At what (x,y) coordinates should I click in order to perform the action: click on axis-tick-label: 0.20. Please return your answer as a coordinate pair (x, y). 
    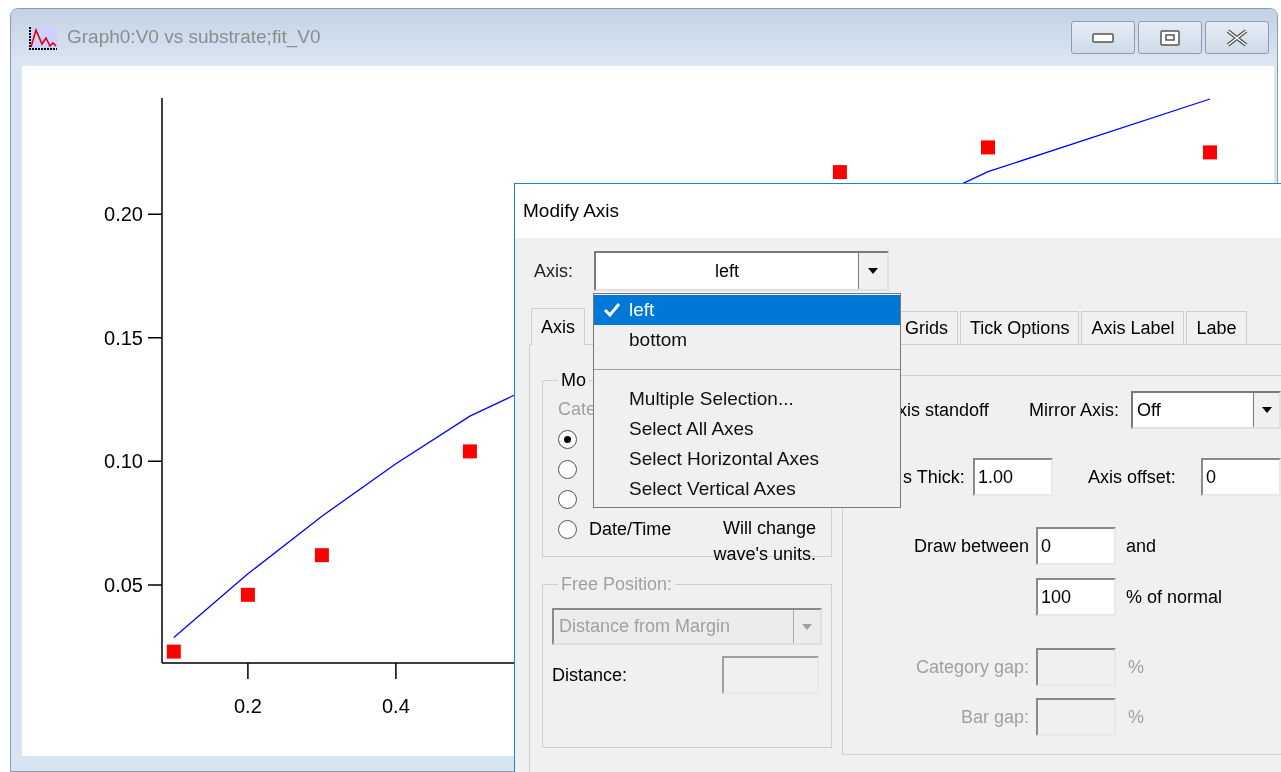
    Looking at the image, I should click on (123, 214).